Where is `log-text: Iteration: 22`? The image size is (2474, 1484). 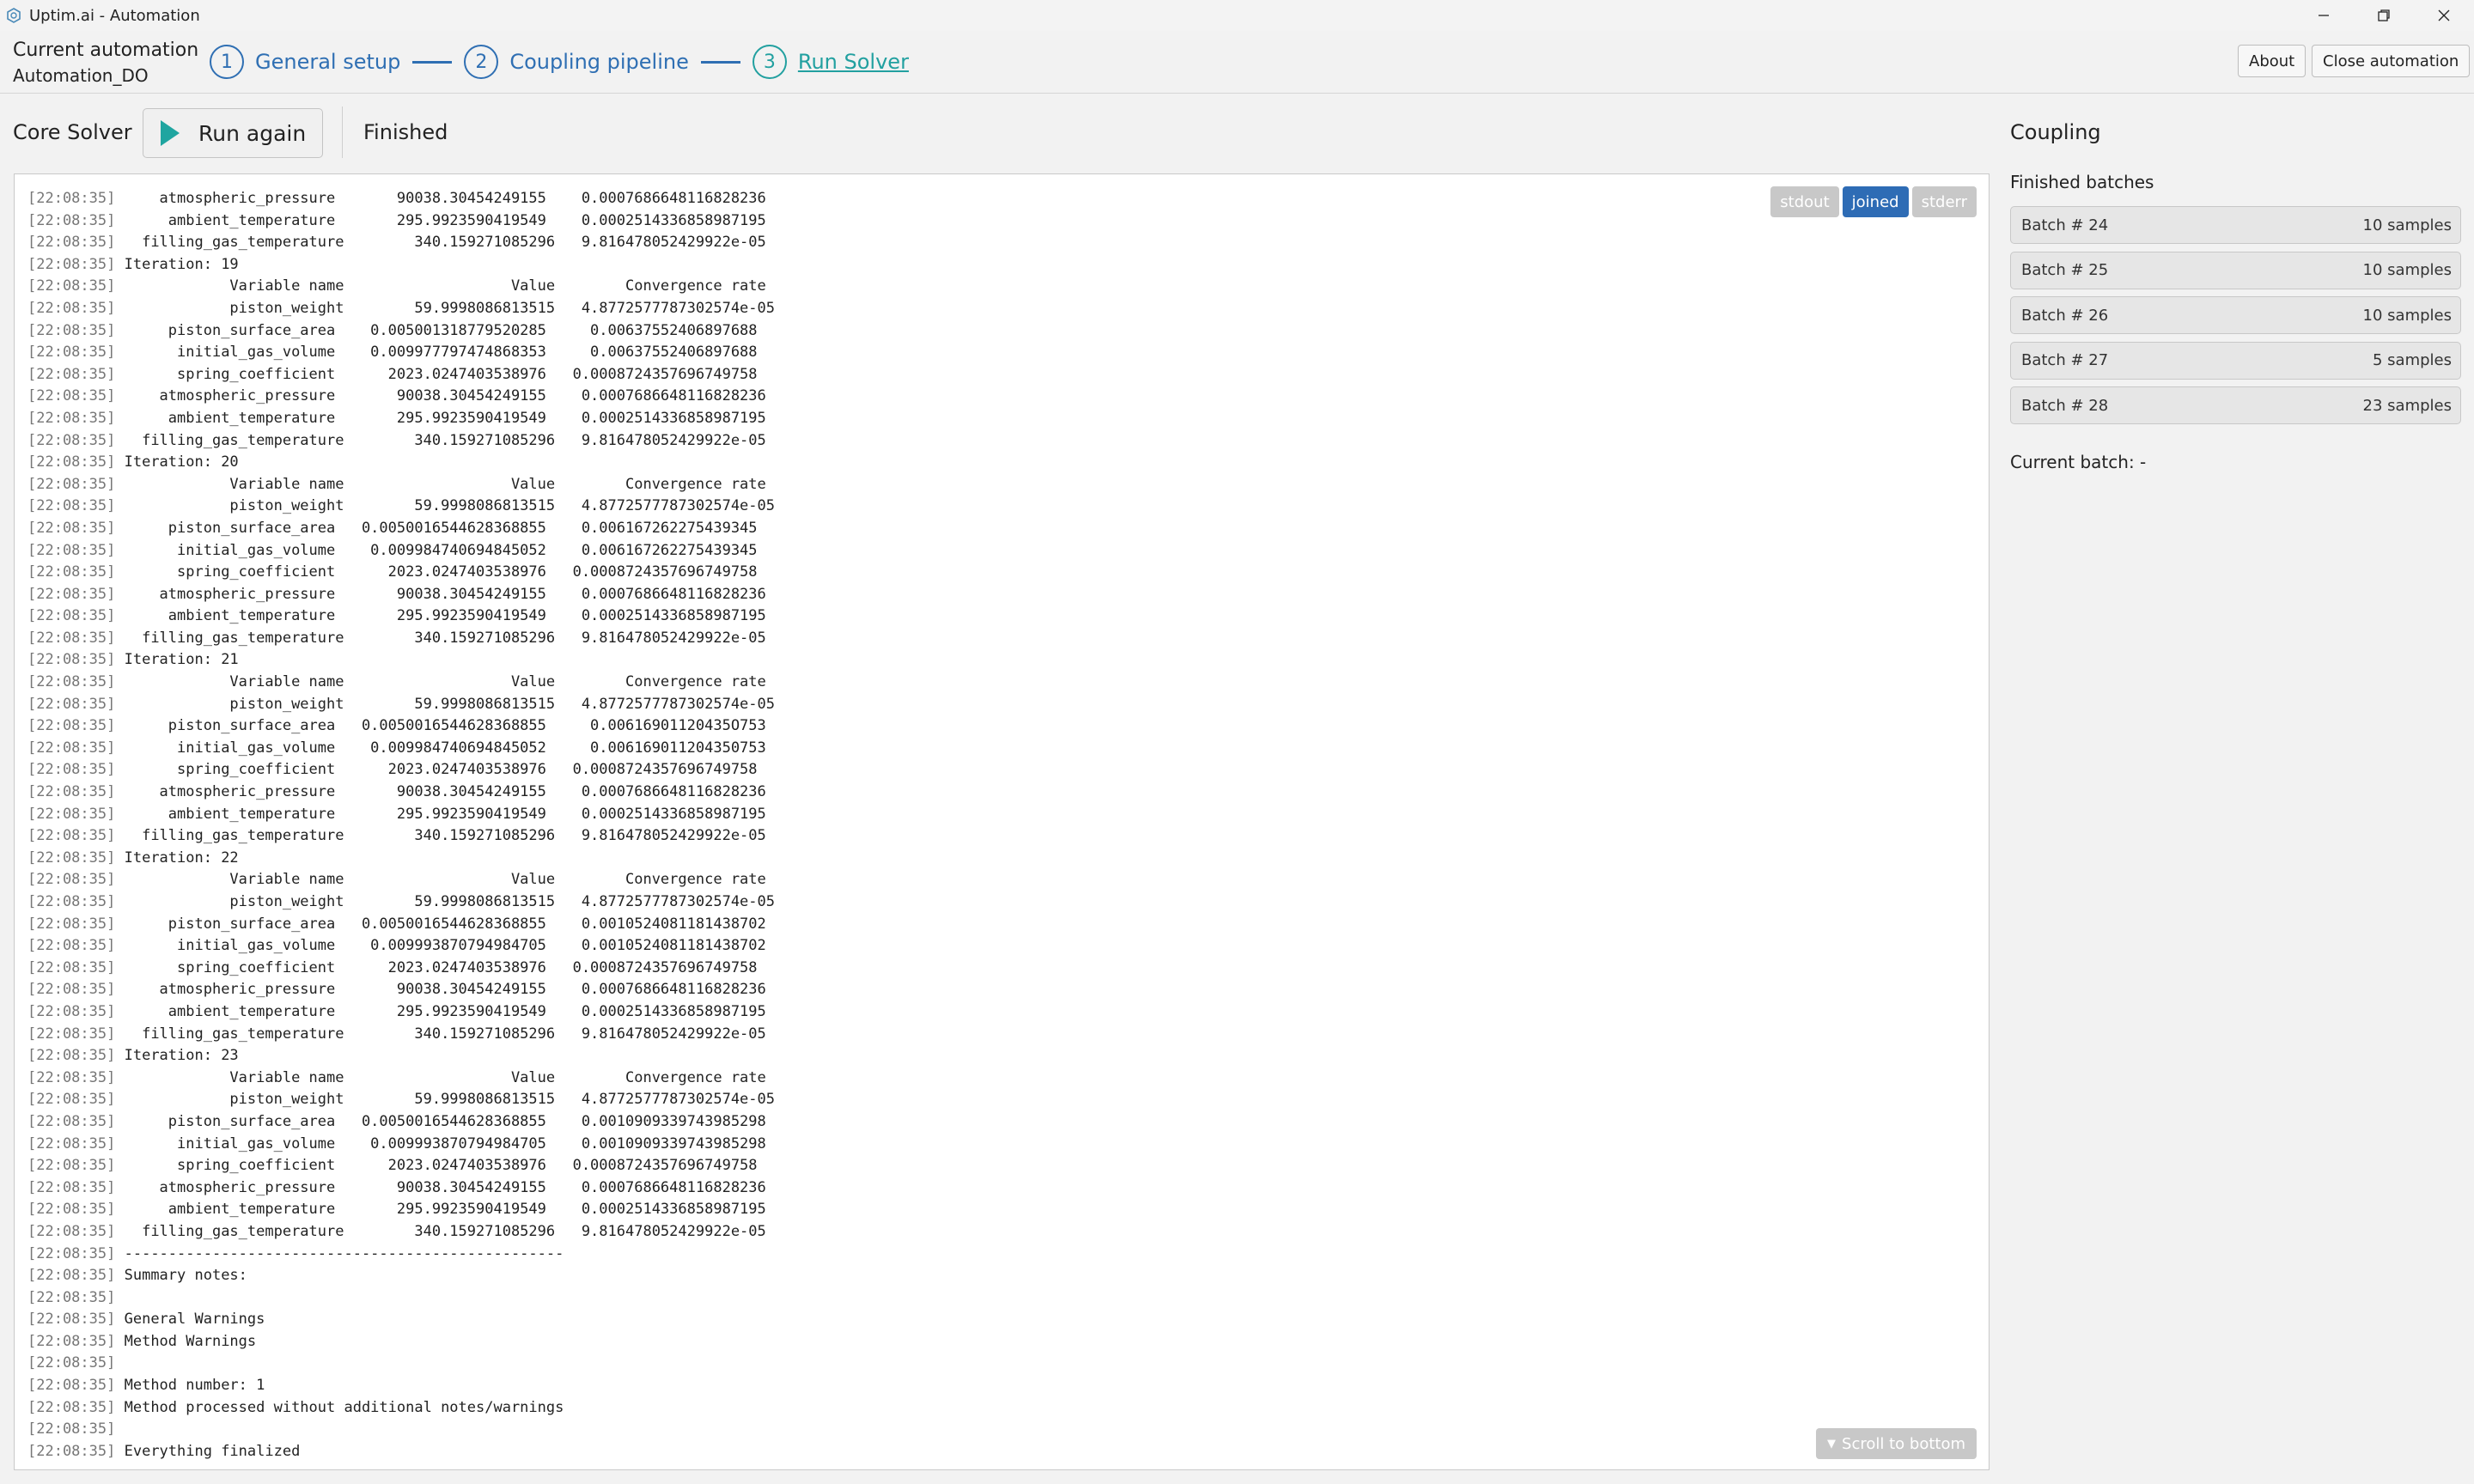 log-text: Iteration: 22 is located at coordinates (181, 857).